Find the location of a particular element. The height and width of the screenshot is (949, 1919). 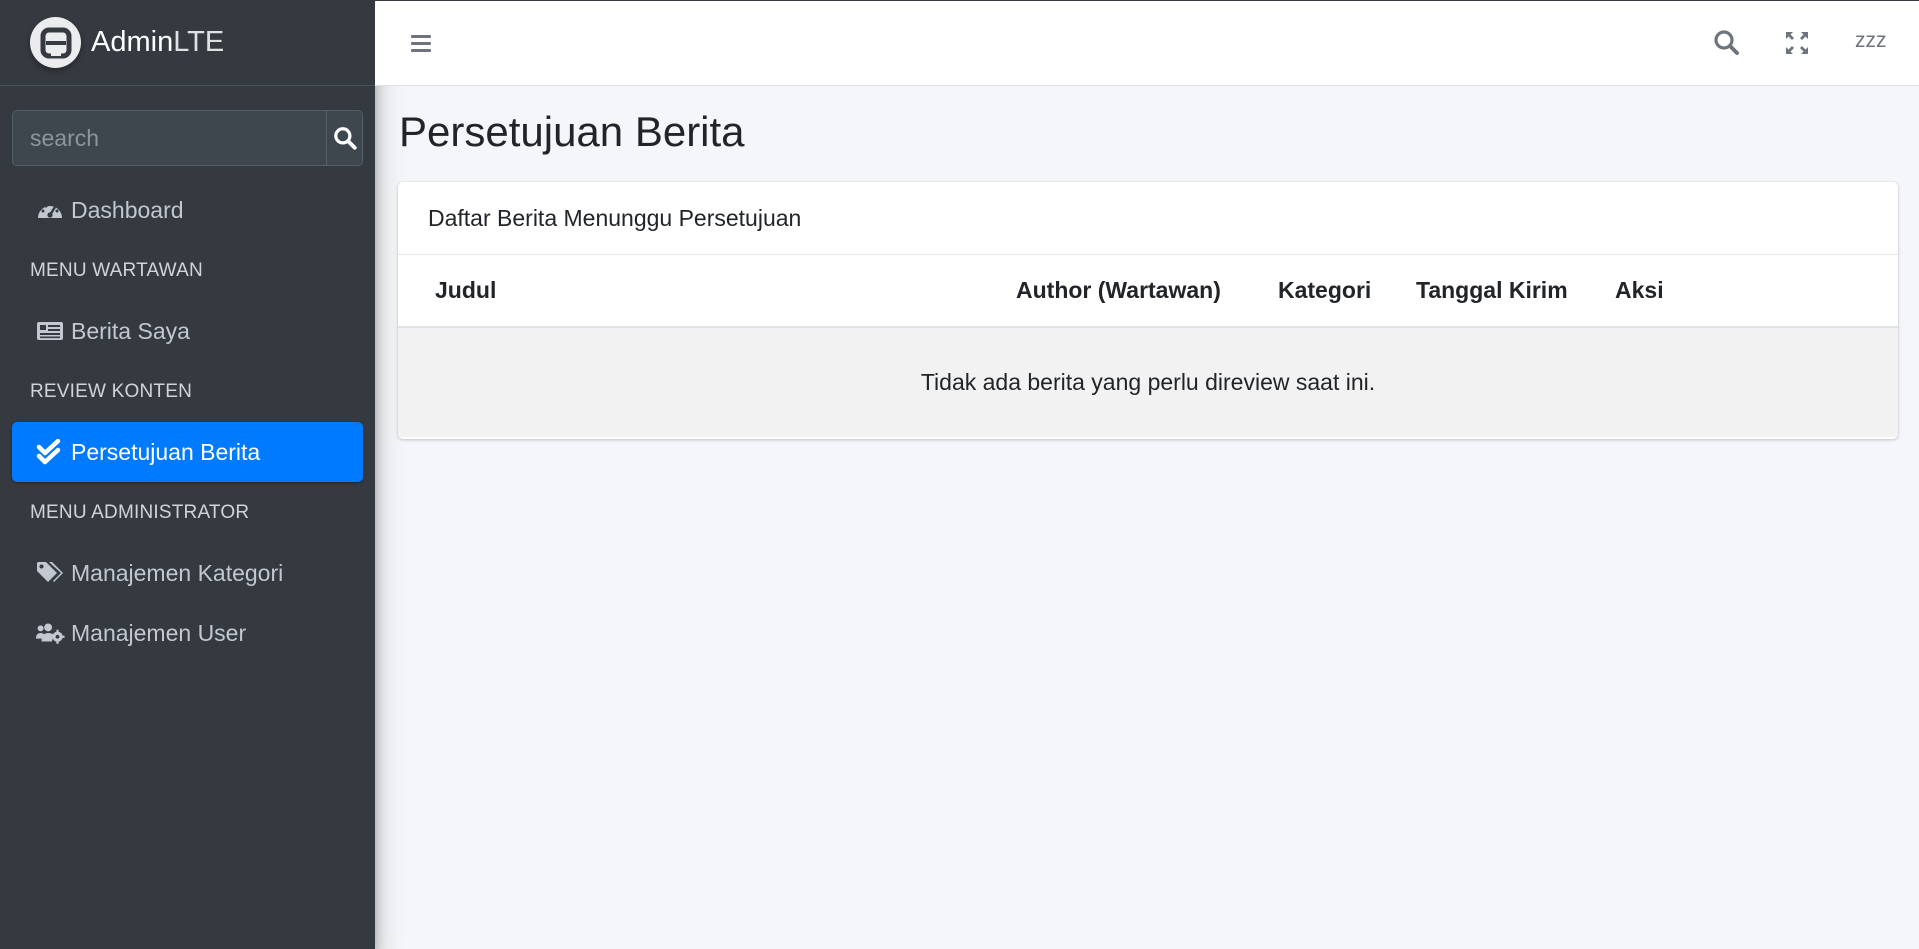

sidebar-search-button is located at coordinates (344, 138).